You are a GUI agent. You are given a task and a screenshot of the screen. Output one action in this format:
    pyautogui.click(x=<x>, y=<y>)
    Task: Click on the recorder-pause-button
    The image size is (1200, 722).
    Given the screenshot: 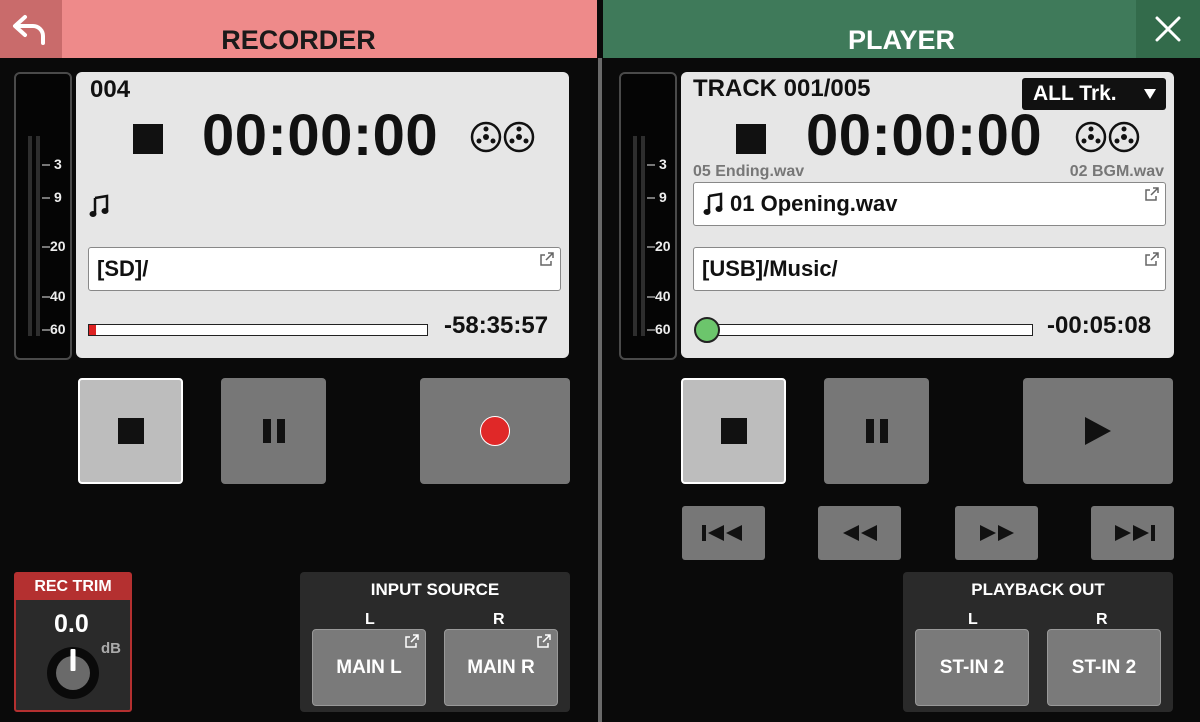 What is the action you would take?
    pyautogui.click(x=273, y=431)
    